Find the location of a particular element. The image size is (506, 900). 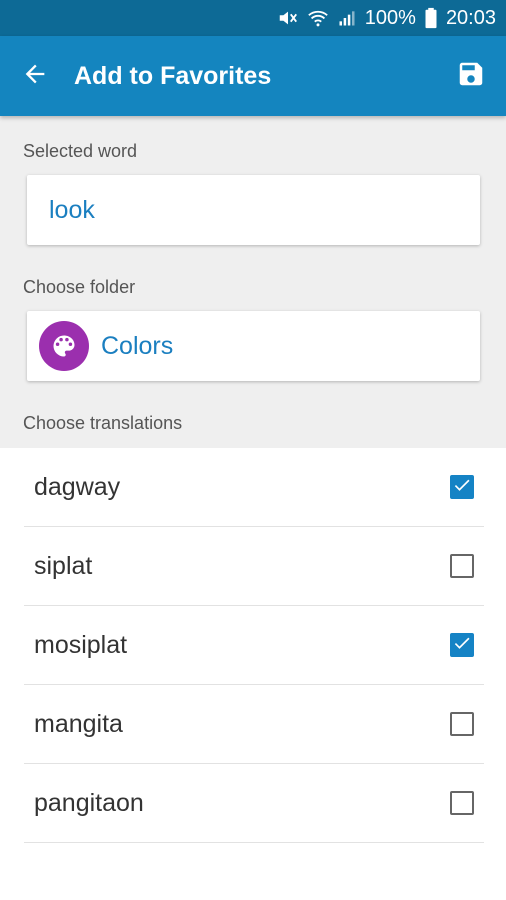

save-icon is located at coordinates (471, 76).